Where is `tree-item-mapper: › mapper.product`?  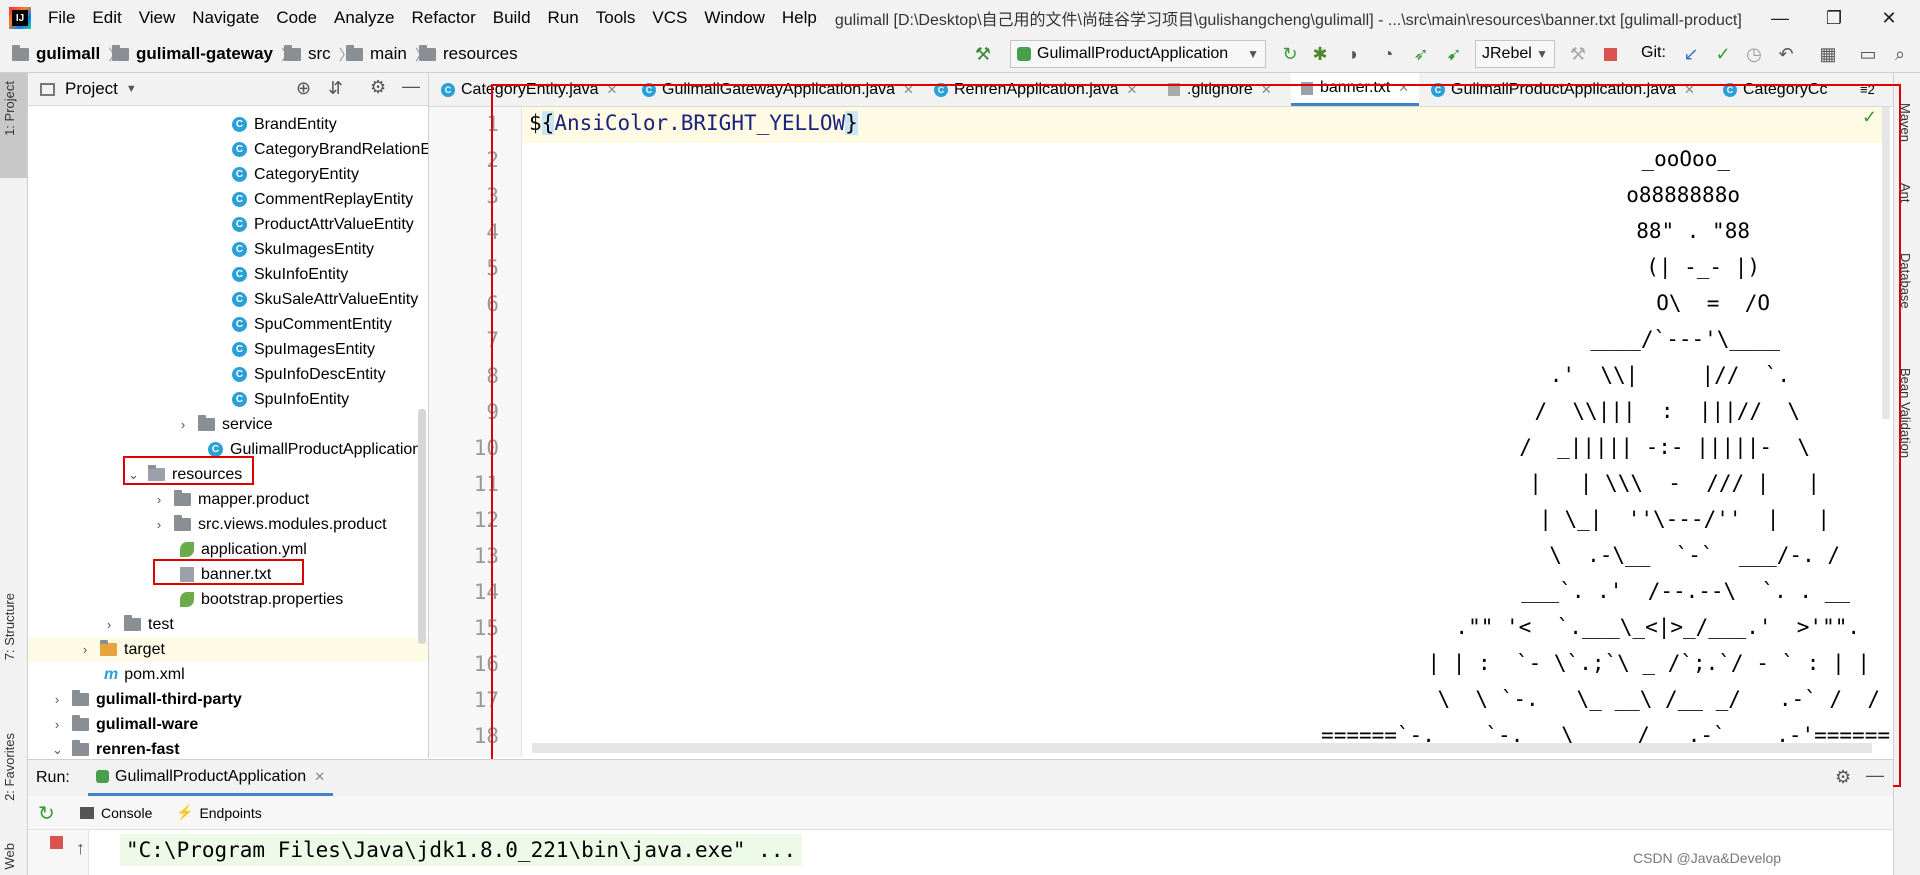
tree-item-mapper: › mapper.product is located at coordinates (231, 499).